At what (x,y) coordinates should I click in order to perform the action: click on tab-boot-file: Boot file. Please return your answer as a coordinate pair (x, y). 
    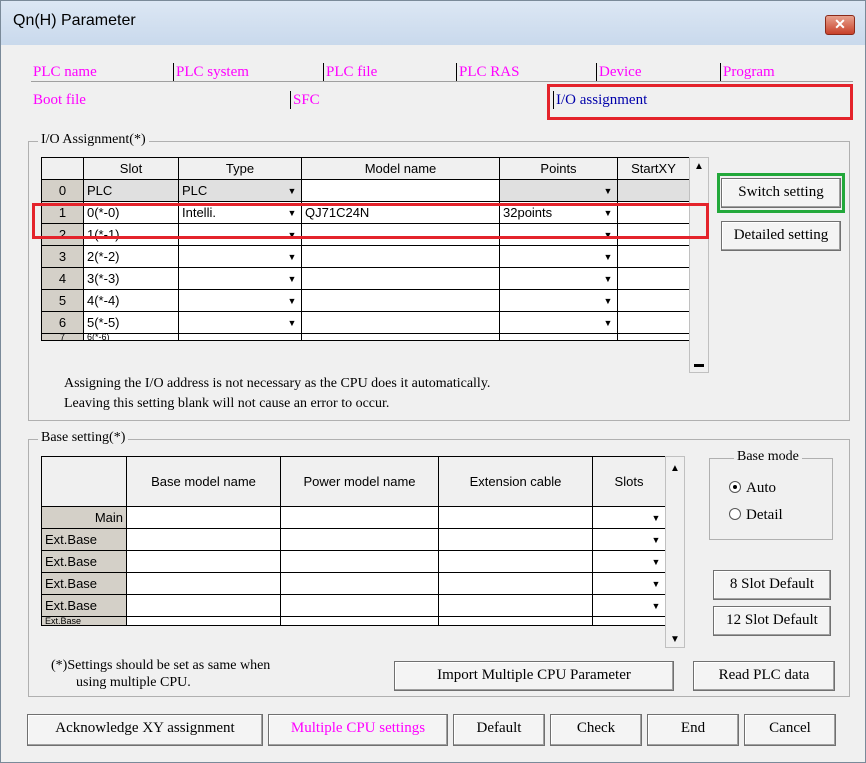
    Looking at the image, I should click on (59, 100).